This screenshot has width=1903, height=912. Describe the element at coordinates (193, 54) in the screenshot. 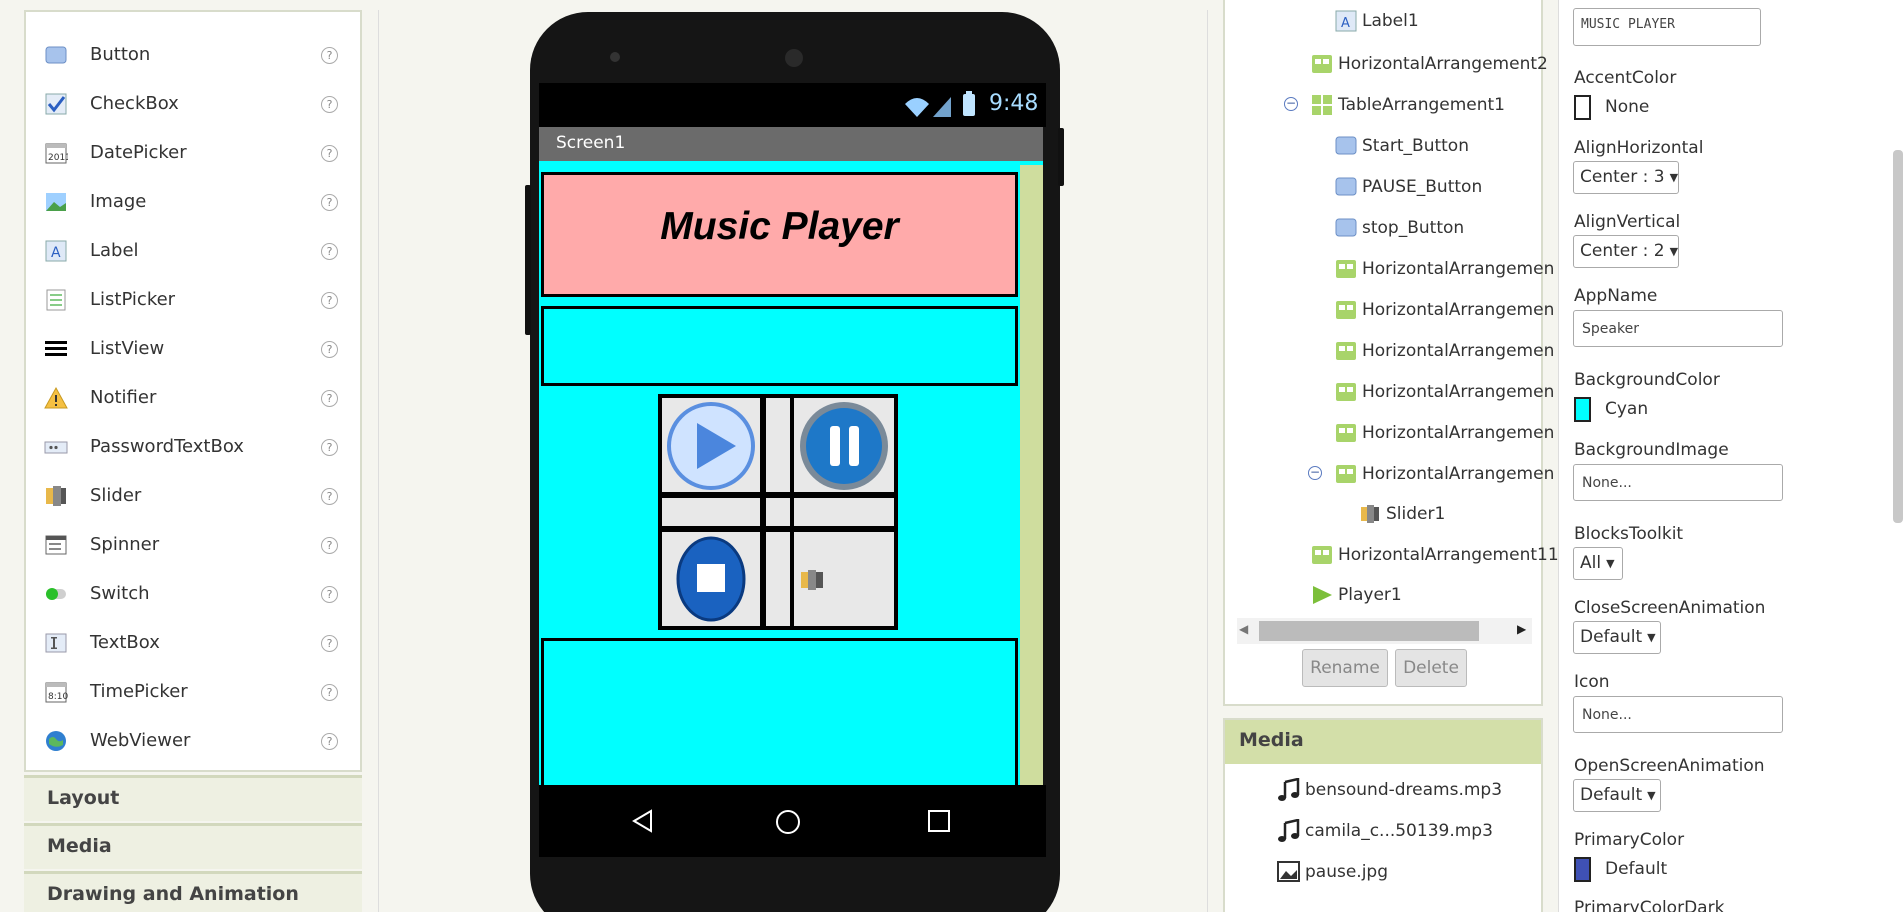

I see `palette-item-button: Button?` at that location.